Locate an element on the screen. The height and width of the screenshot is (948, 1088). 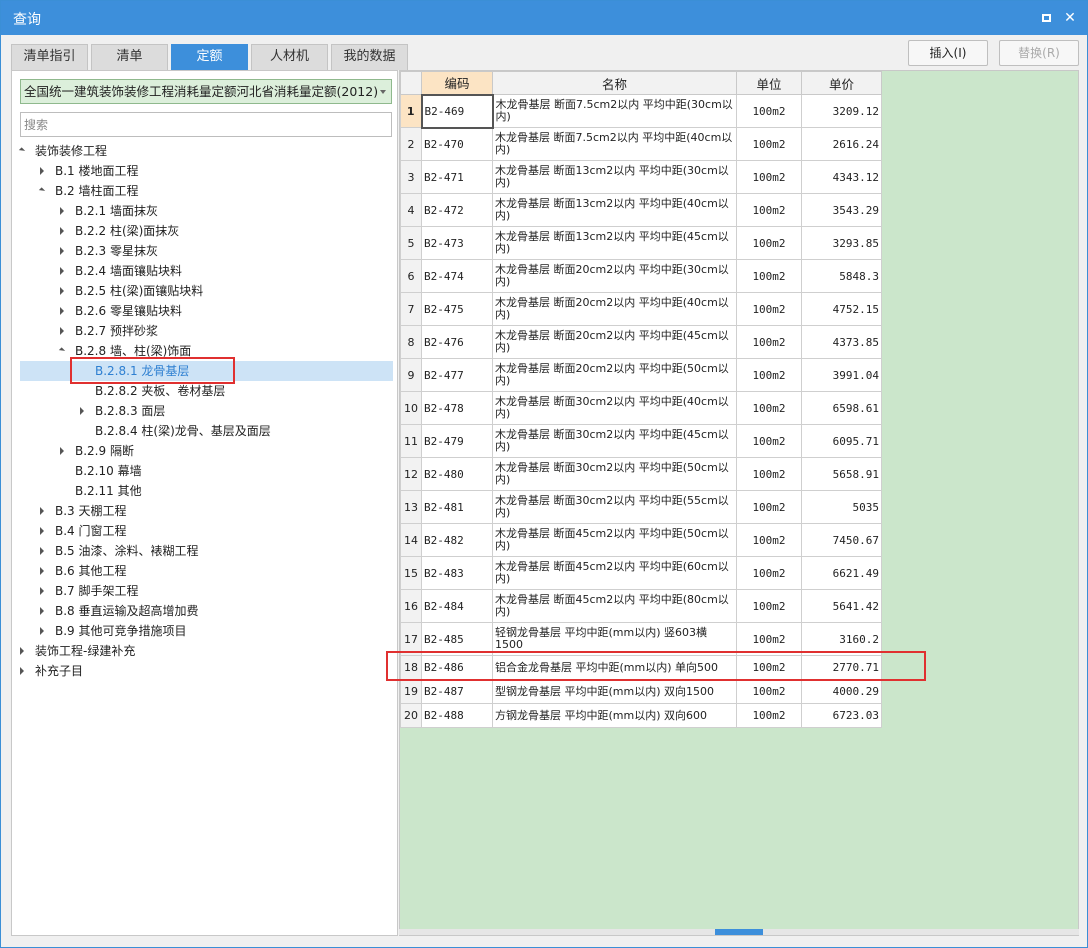
cell-price: 3293.85 is located at coordinates (841, 243).